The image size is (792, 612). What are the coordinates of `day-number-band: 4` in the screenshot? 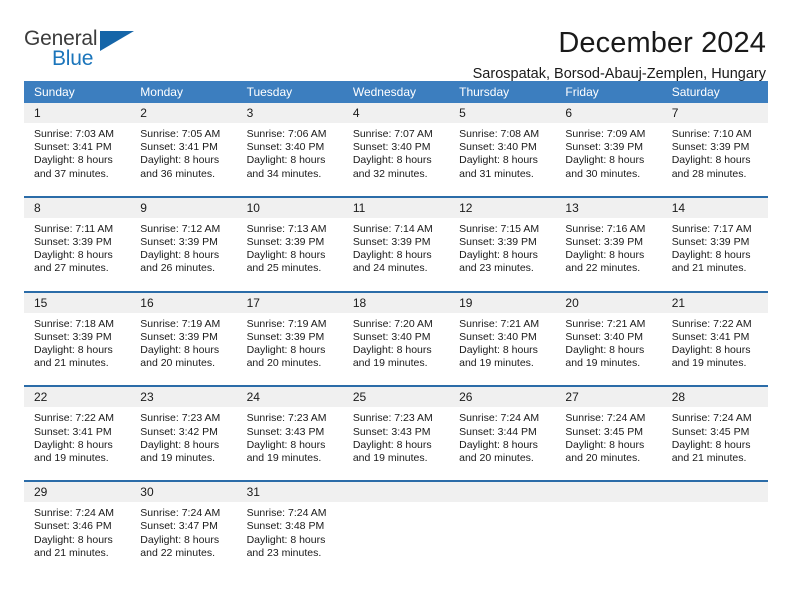 It's located at (396, 113).